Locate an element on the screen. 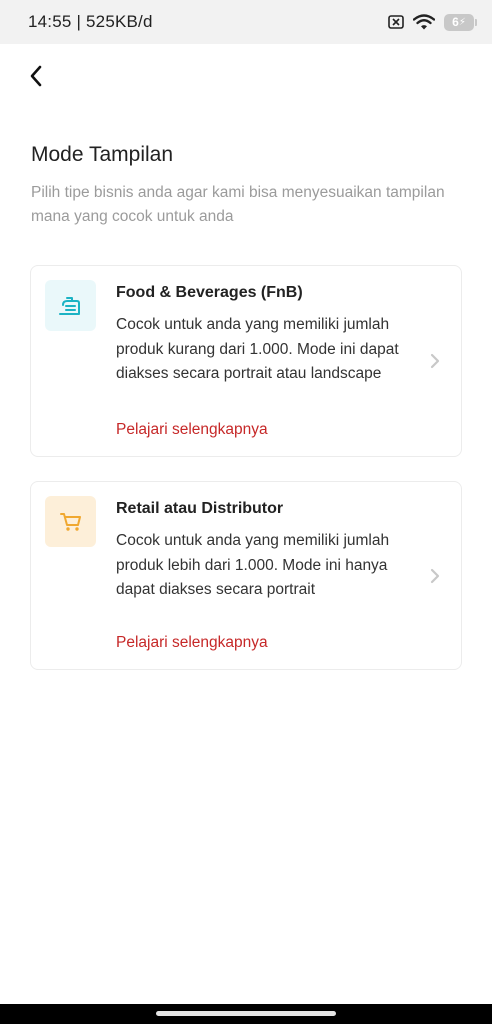  home-indicator is located at coordinates (246, 1013).